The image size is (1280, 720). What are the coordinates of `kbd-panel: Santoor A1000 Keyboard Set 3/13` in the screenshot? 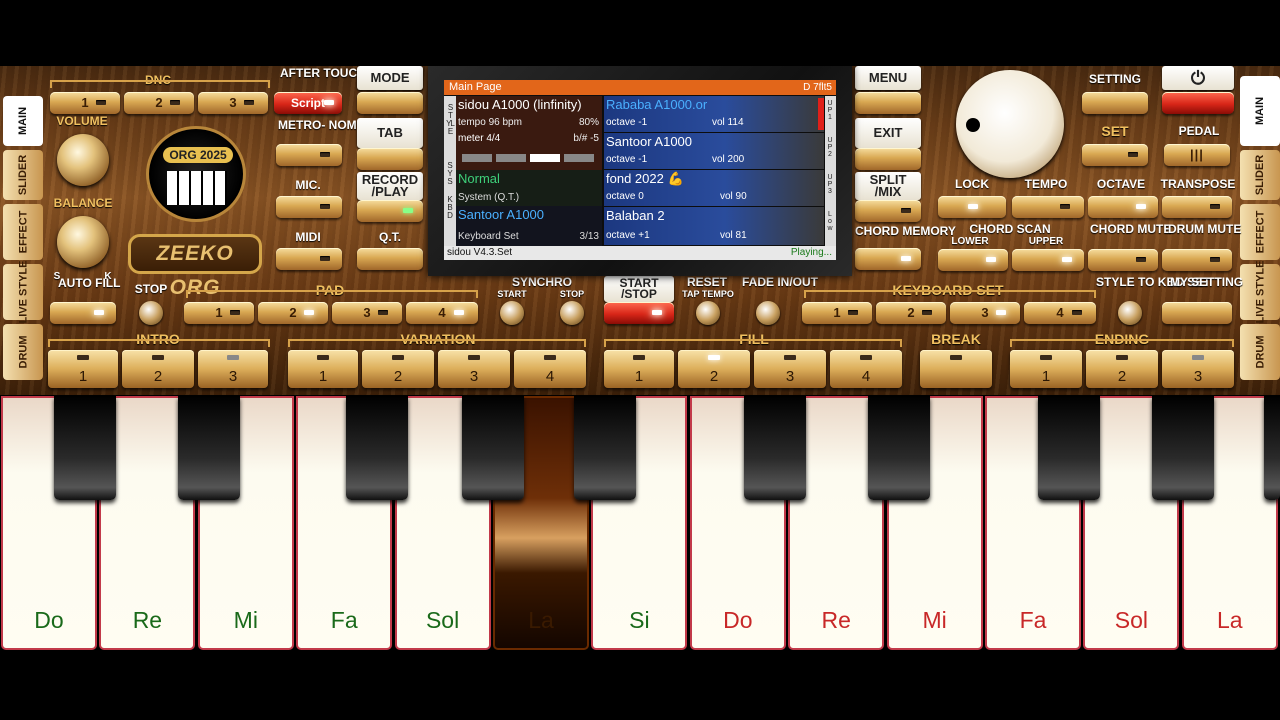 It's located at (529, 226).